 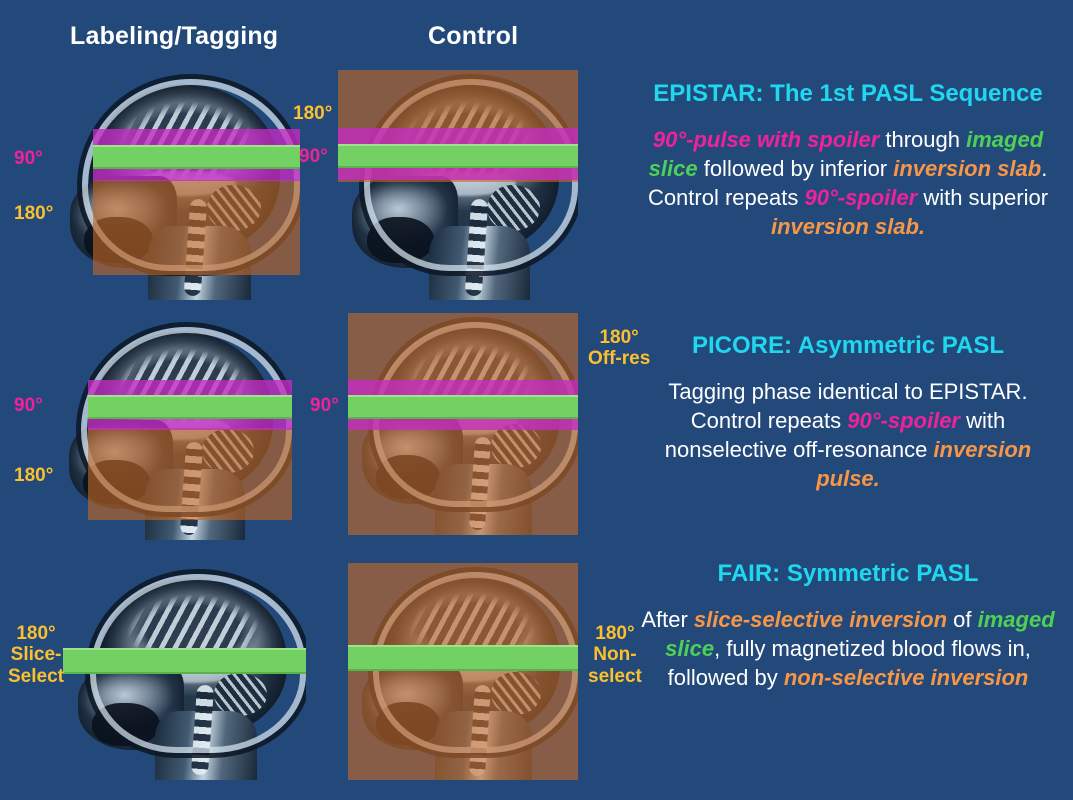 I want to click on epistar-control-annotation-90: 90°, so click(x=313, y=156).